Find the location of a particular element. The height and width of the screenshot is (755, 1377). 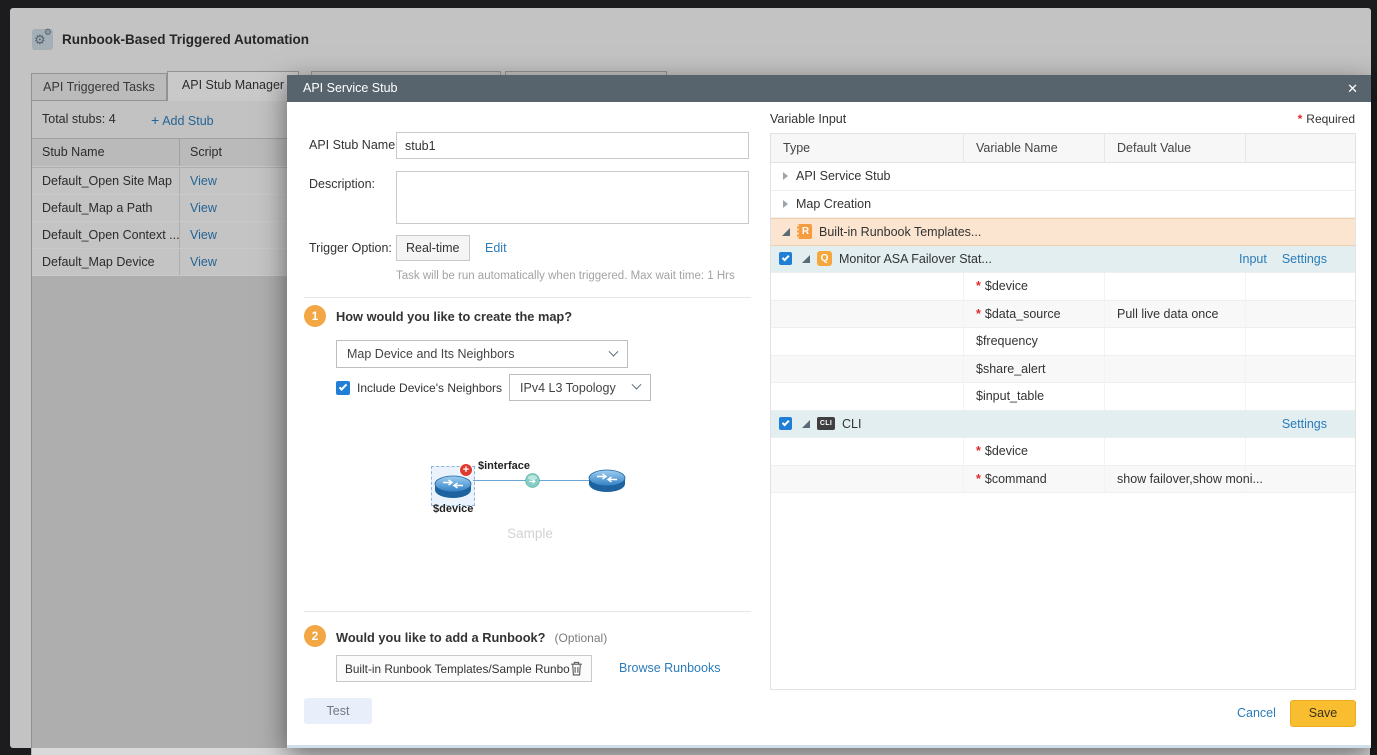

trigger-option-label: Trigger Option: is located at coordinates (350, 248).